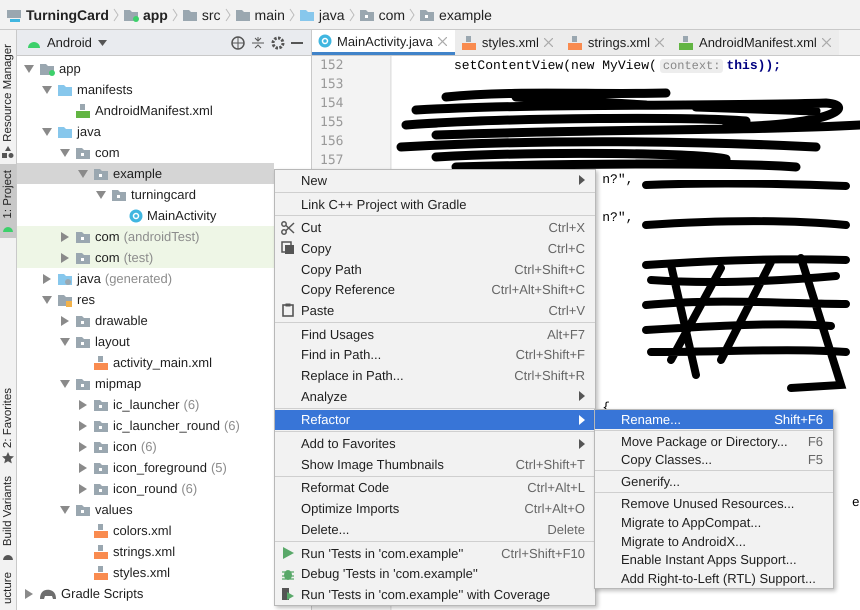 The image size is (860, 610). I want to click on tree-row: example, so click(145, 173).